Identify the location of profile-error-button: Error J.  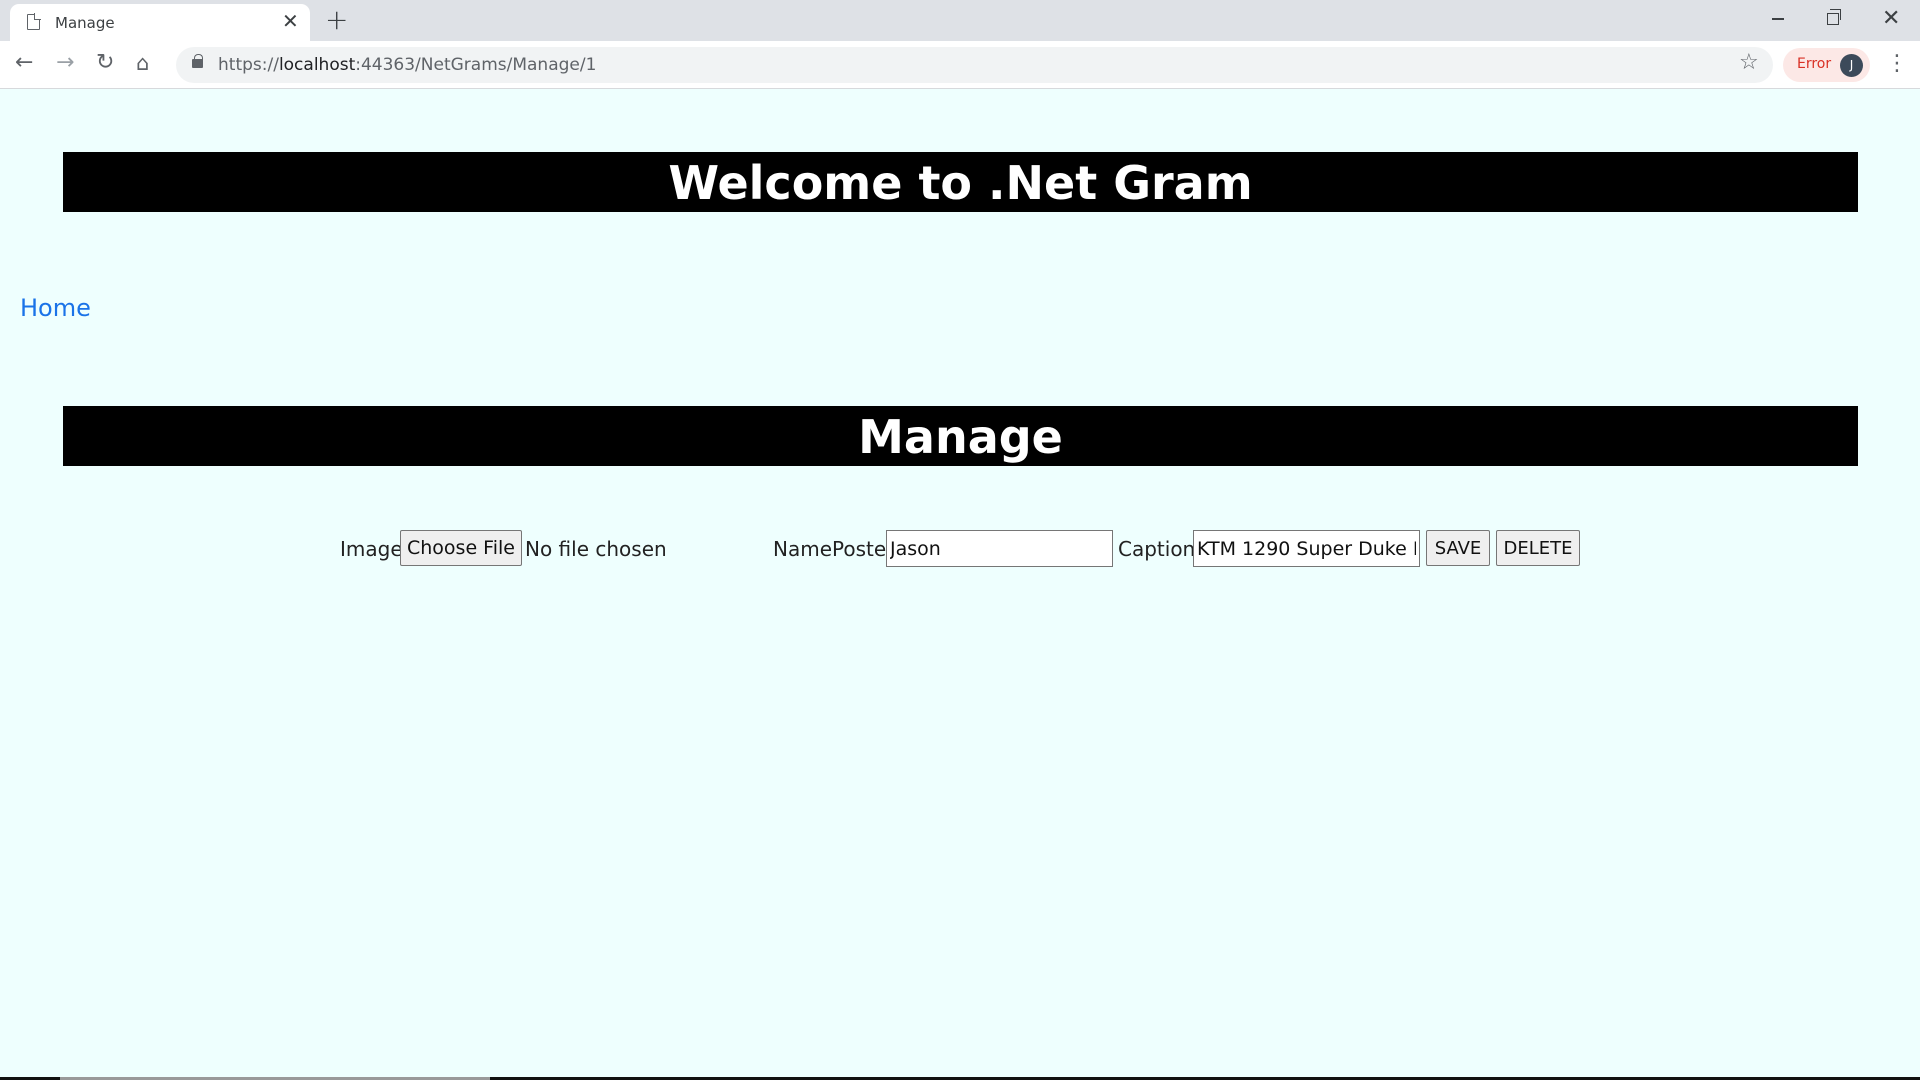
(1826, 65).